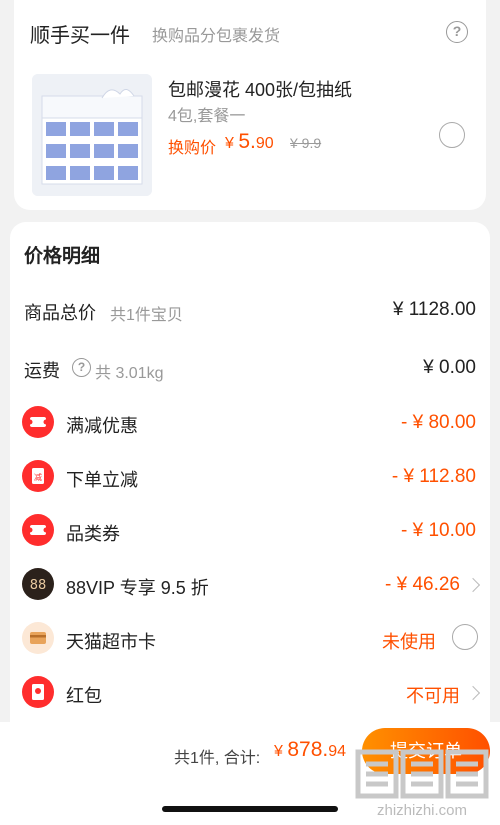 The height and width of the screenshot is (825, 500). Describe the element at coordinates (111, 642) in the screenshot. I see `tmall-card-label: 天猫超市卡` at that location.